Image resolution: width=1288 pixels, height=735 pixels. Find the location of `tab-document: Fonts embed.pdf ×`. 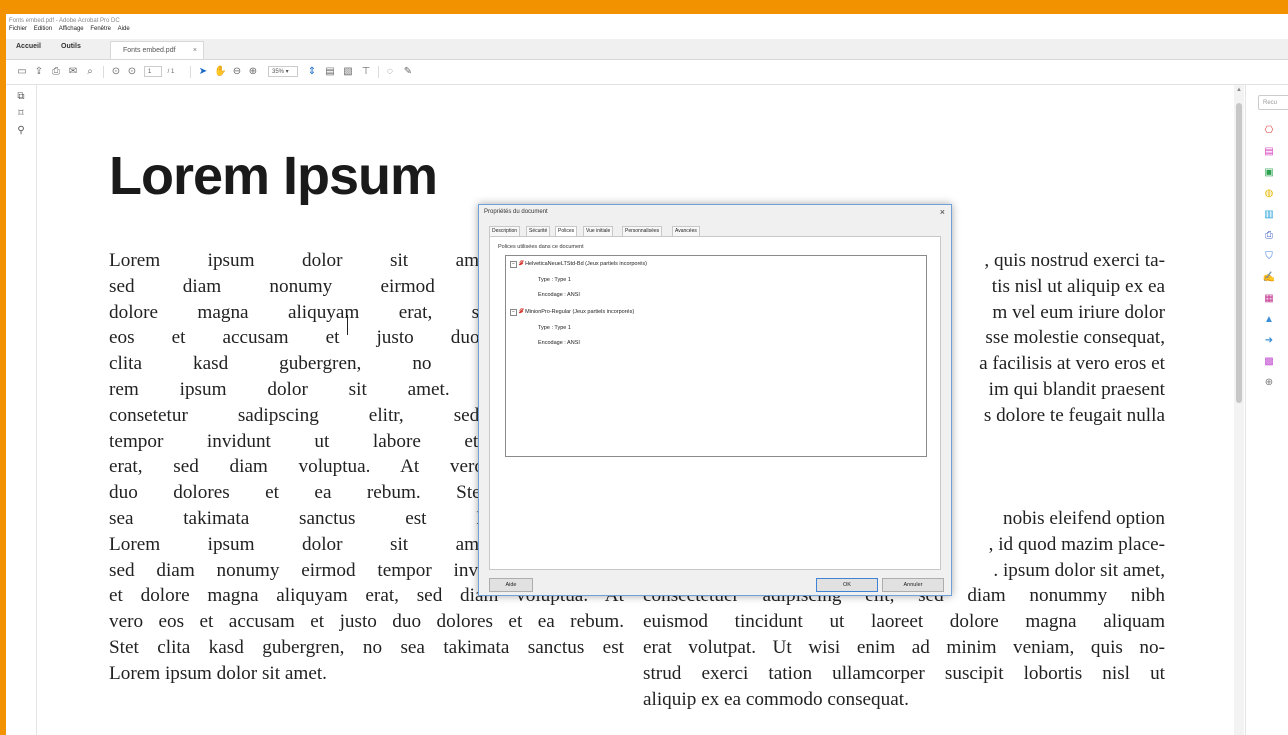

tab-document: Fonts embed.pdf × is located at coordinates (157, 50).